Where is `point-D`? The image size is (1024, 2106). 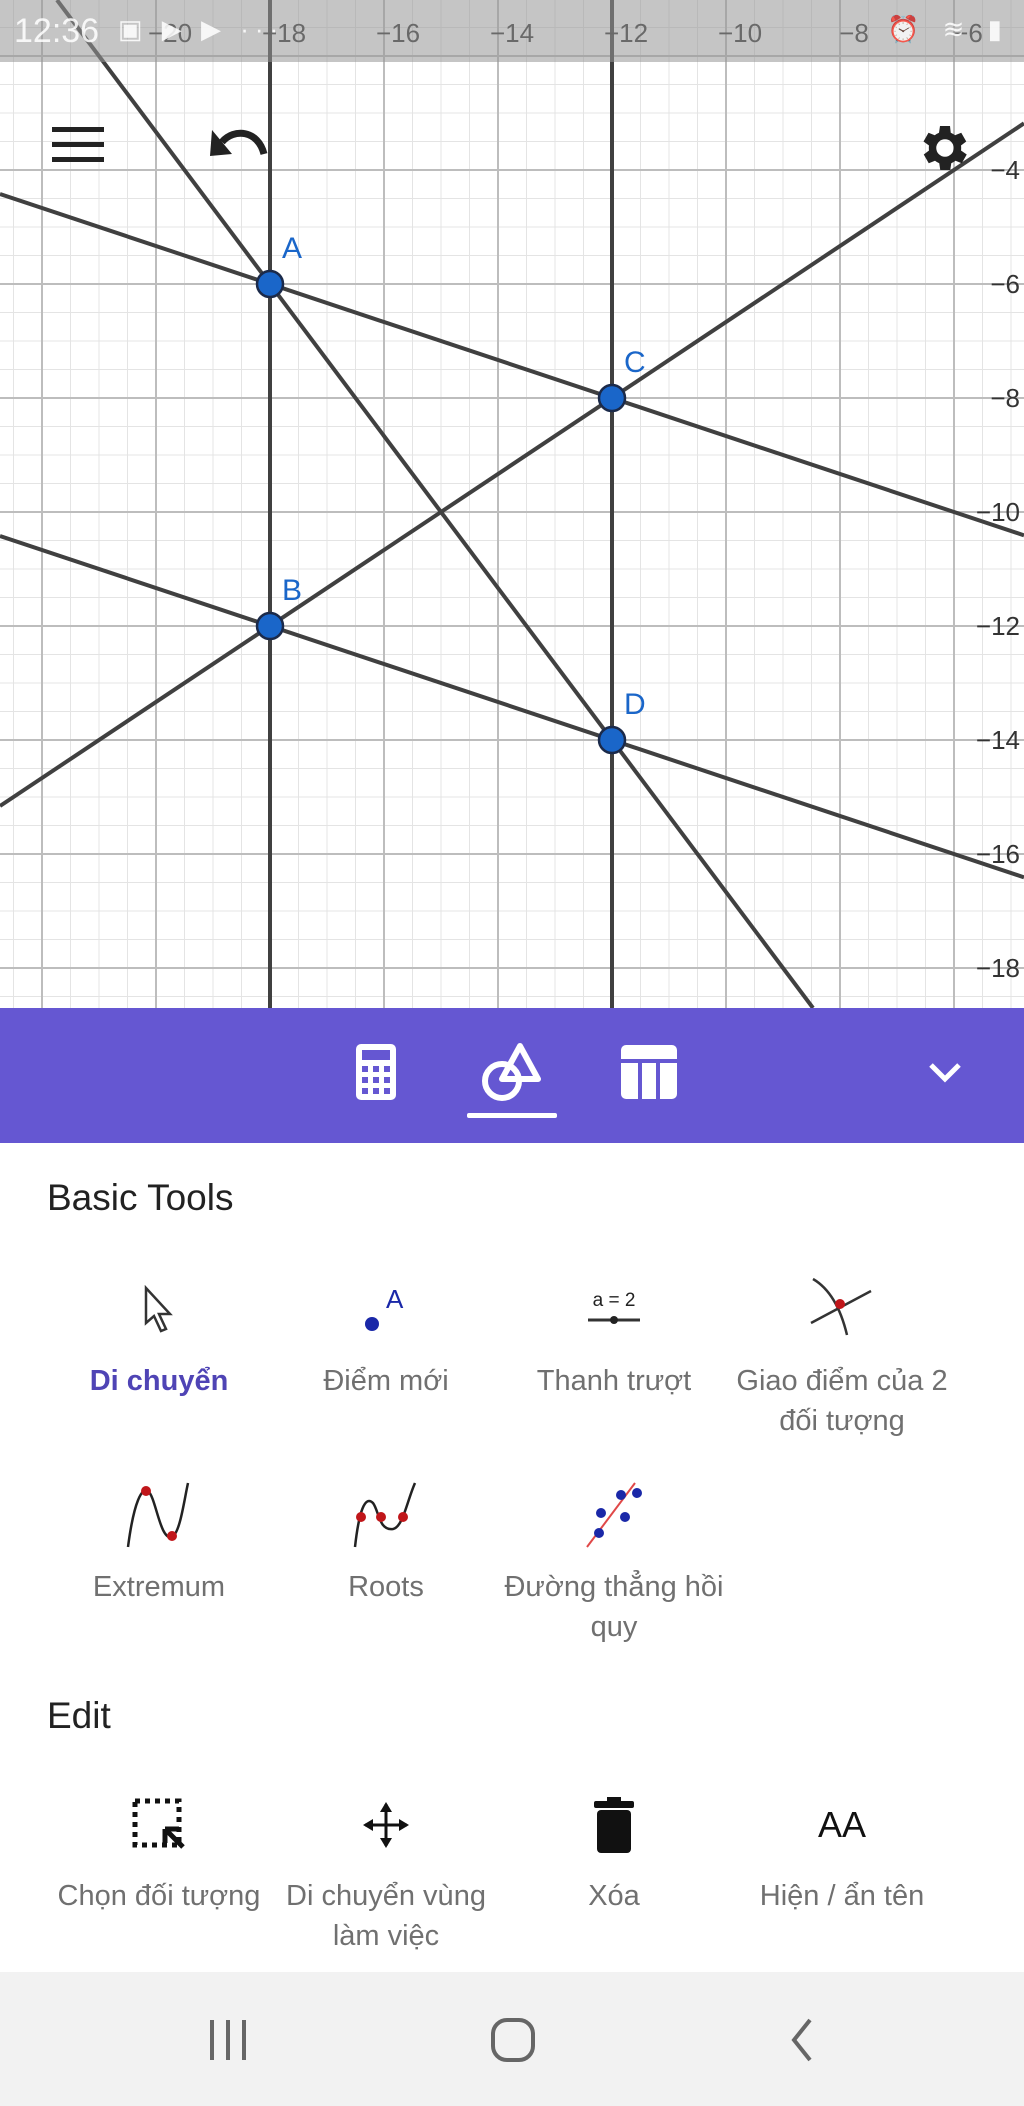 point-D is located at coordinates (612, 740).